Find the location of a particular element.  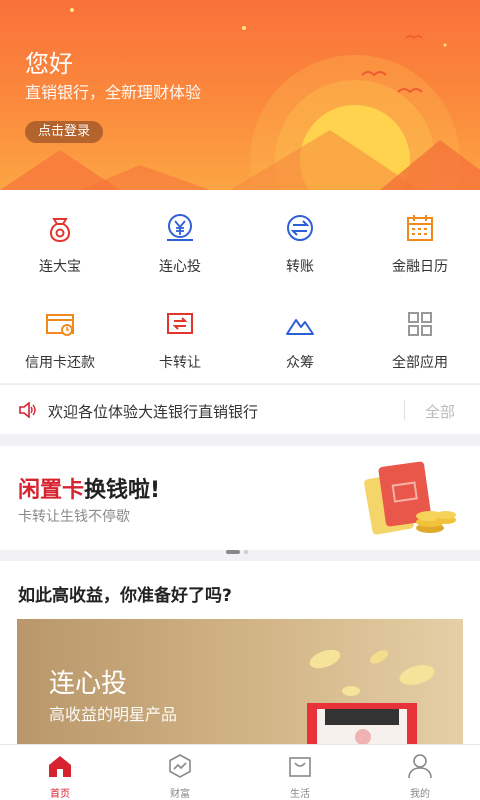

tab-wealth: 财富 is located at coordinates (180, 772).